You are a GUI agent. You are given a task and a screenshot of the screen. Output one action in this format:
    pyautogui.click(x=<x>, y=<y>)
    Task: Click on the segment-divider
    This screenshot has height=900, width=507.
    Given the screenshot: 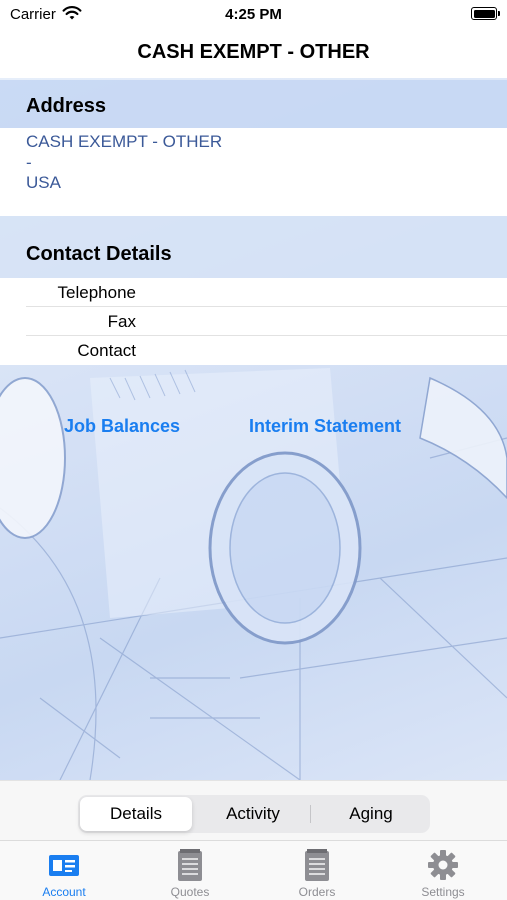 What is the action you would take?
    pyautogui.click(x=310, y=814)
    